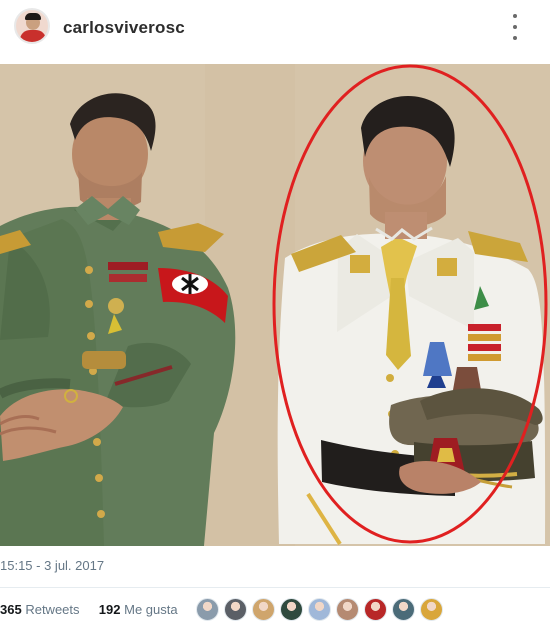 Image resolution: width=550 pixels, height=626 pixels. I want to click on likes-count: 192, so click(110, 609).